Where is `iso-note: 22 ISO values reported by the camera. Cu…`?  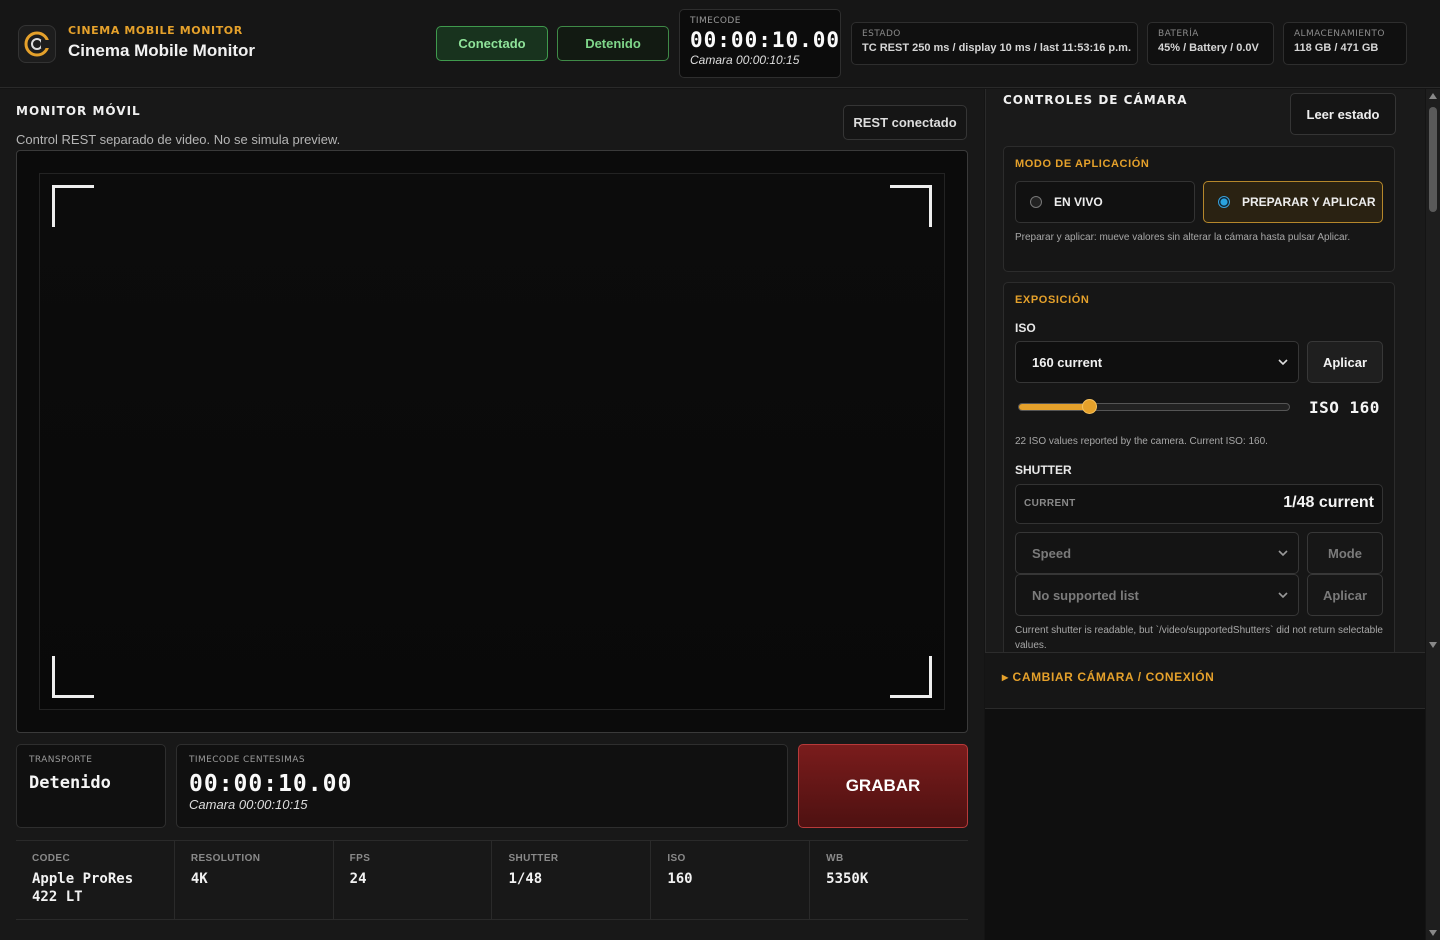
iso-note: 22 ISO values reported by the camera. Cu… is located at coordinates (1141, 441).